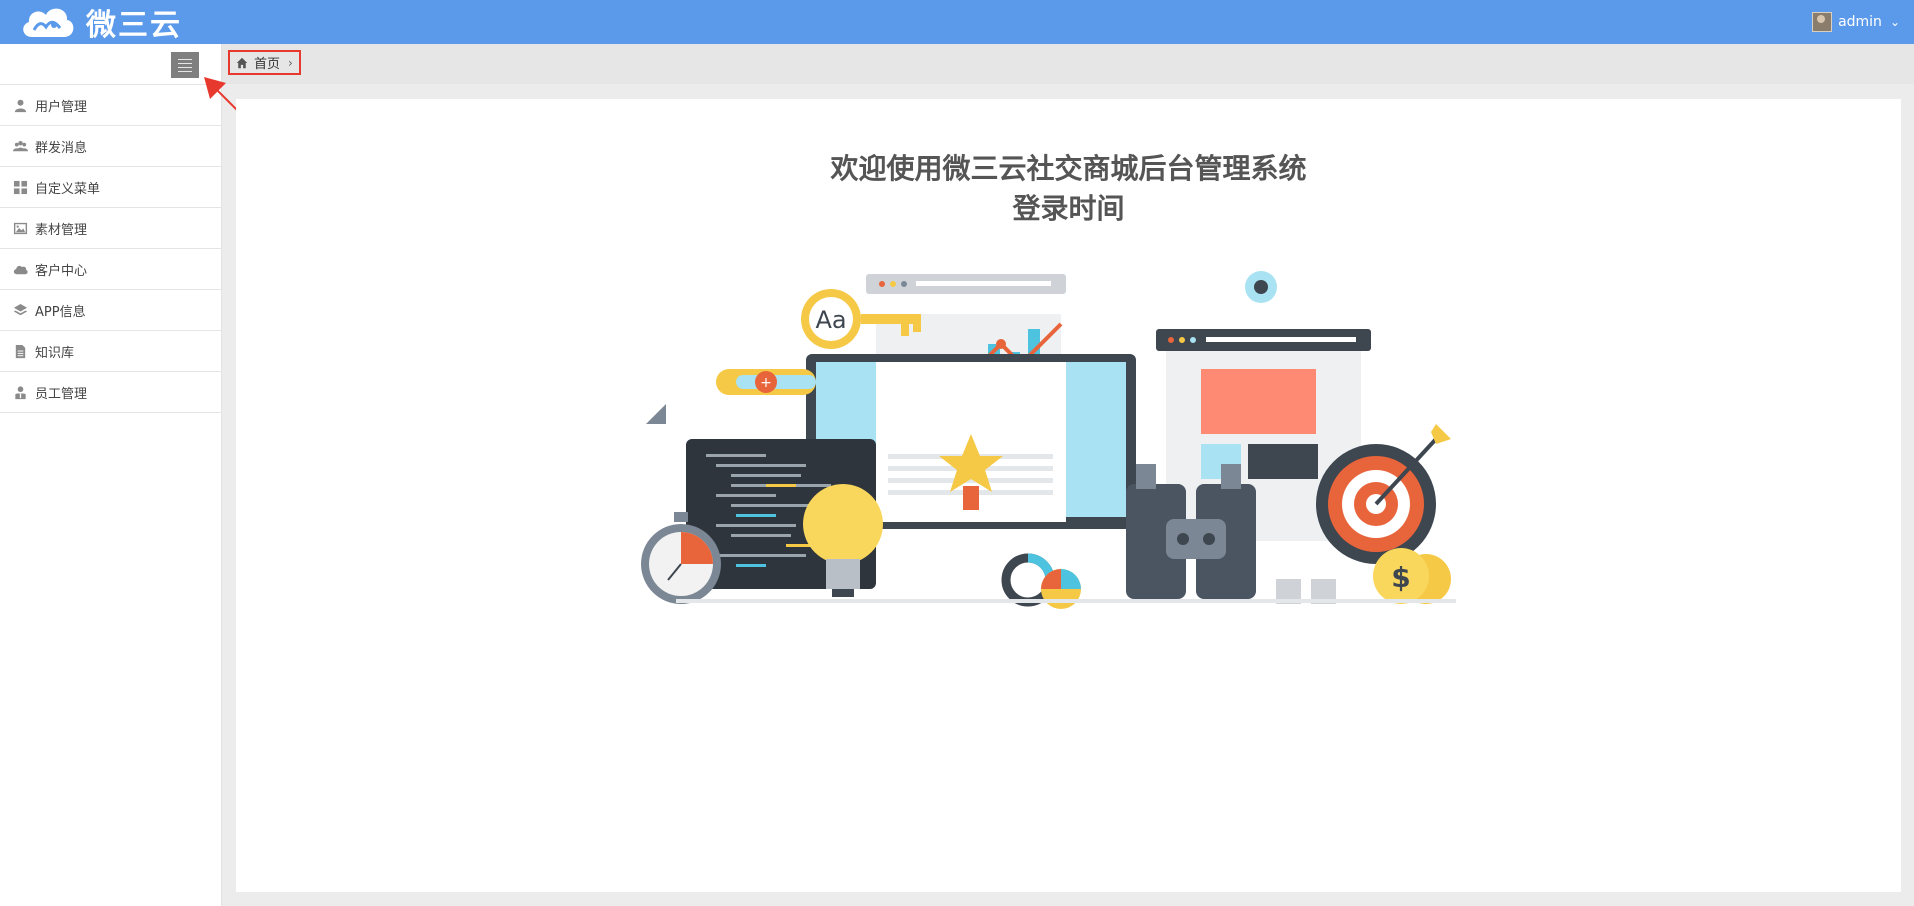 The height and width of the screenshot is (906, 1914). Describe the element at coordinates (61, 230) in the screenshot. I see `sidebar-item-label: 素材管理` at that location.